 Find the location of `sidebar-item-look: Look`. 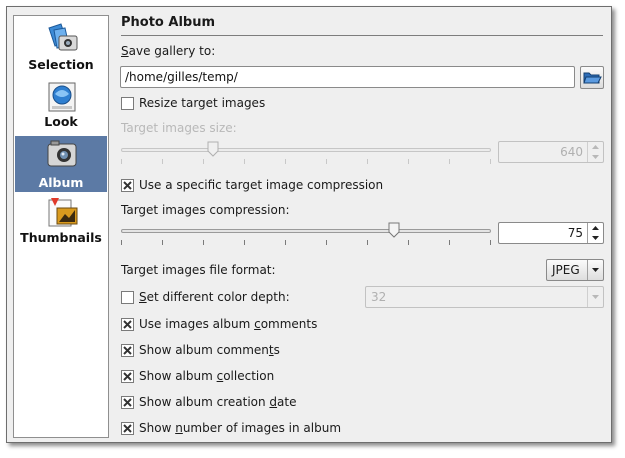

sidebar-item-look: Look is located at coordinates (61, 106).